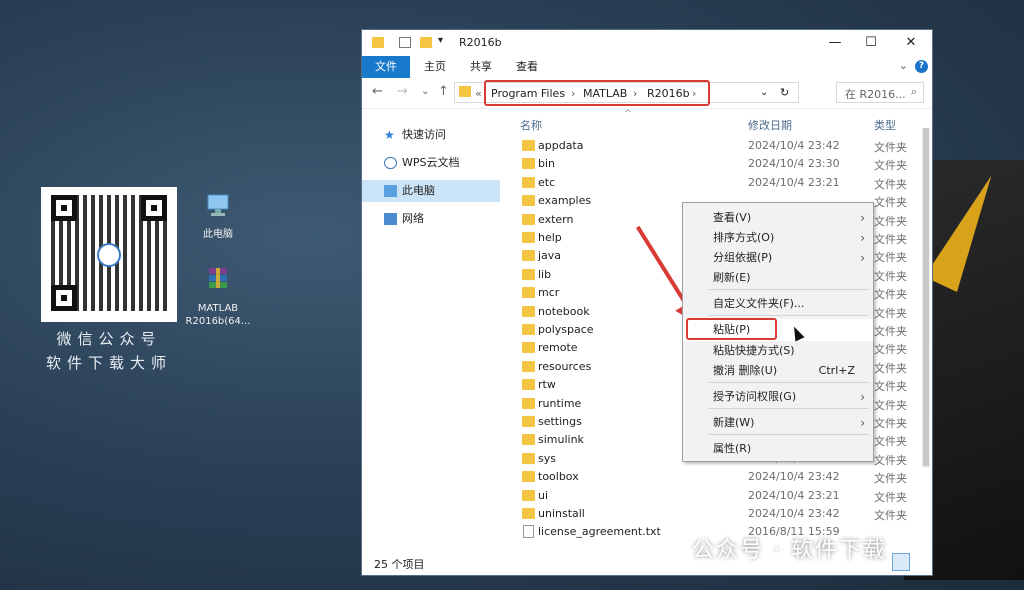  What do you see at coordinates (550, 237) in the screenshot?
I see `file-name: help` at bounding box center [550, 237].